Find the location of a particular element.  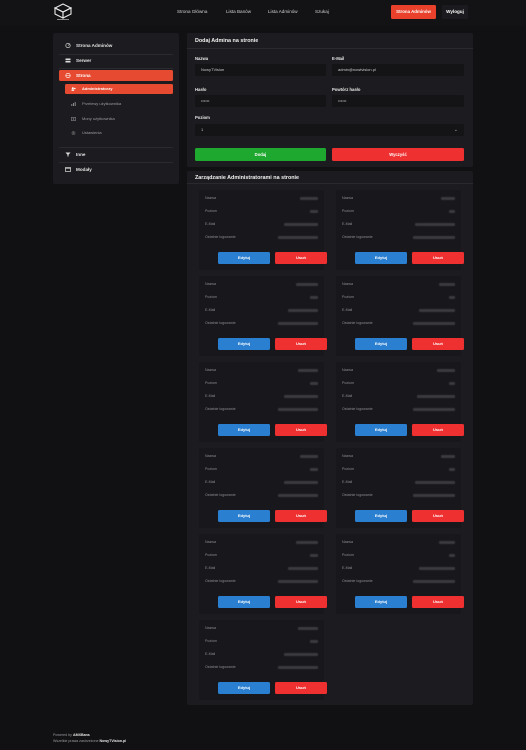

clear-form-button: Wyczyść is located at coordinates (398, 154).